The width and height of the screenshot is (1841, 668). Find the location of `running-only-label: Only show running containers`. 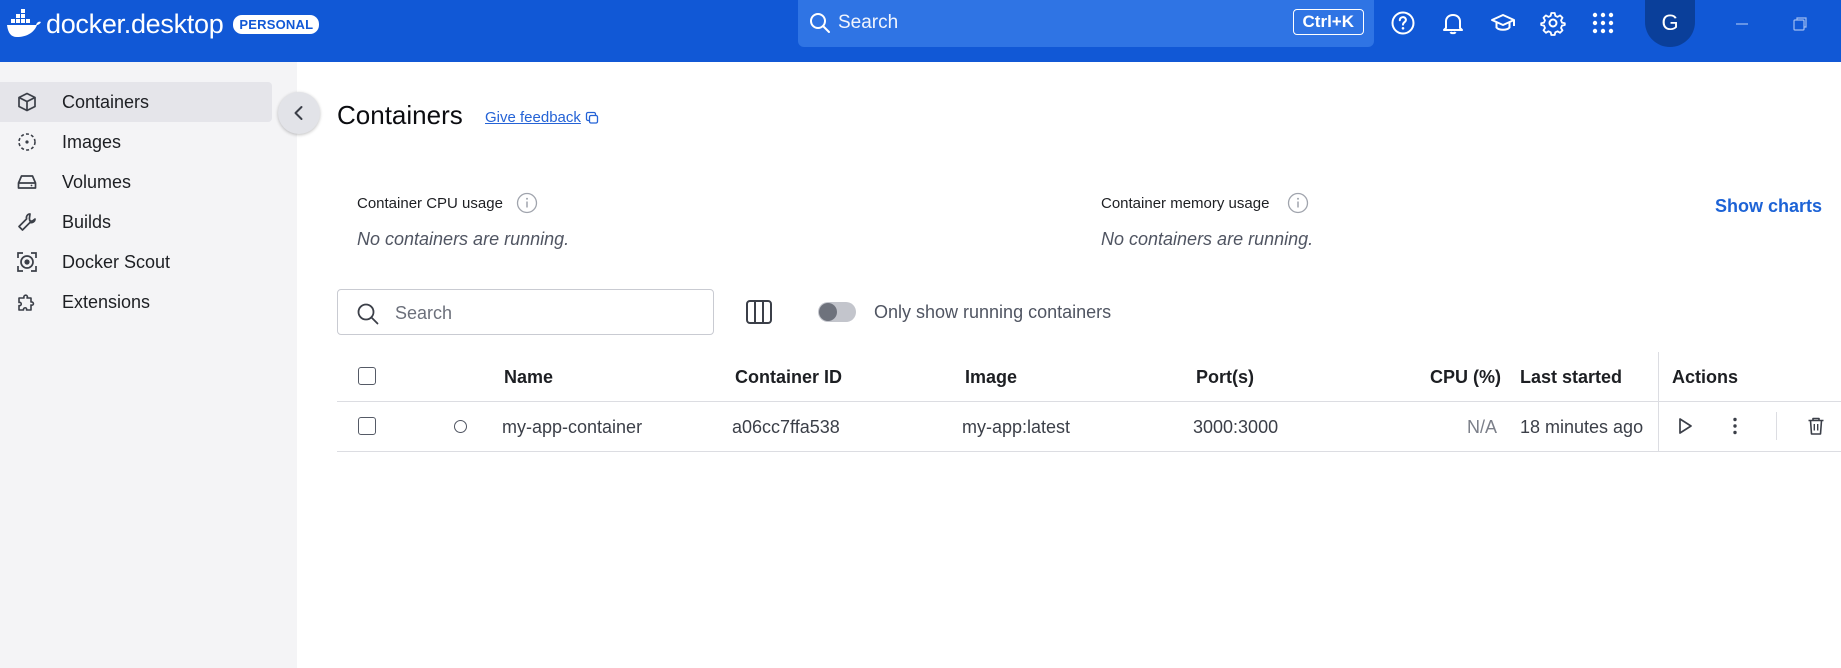

running-only-label: Only show running containers is located at coordinates (993, 312).